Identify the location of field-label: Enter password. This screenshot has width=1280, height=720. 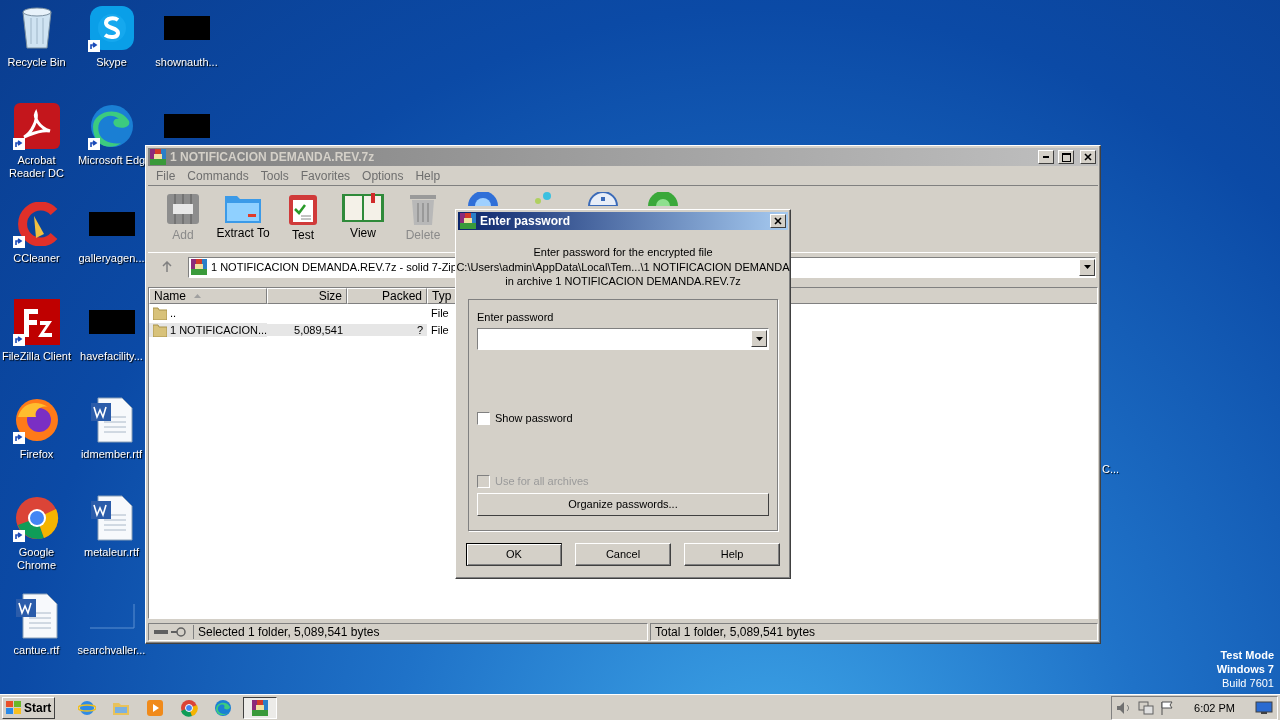
(516, 316).